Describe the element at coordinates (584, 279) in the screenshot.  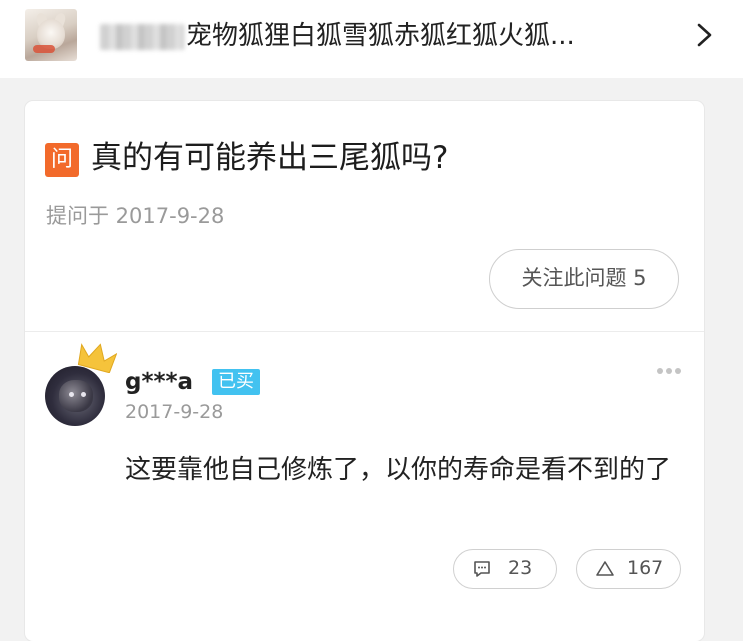
I see `follow-question-button: 关注此问题 5` at that location.